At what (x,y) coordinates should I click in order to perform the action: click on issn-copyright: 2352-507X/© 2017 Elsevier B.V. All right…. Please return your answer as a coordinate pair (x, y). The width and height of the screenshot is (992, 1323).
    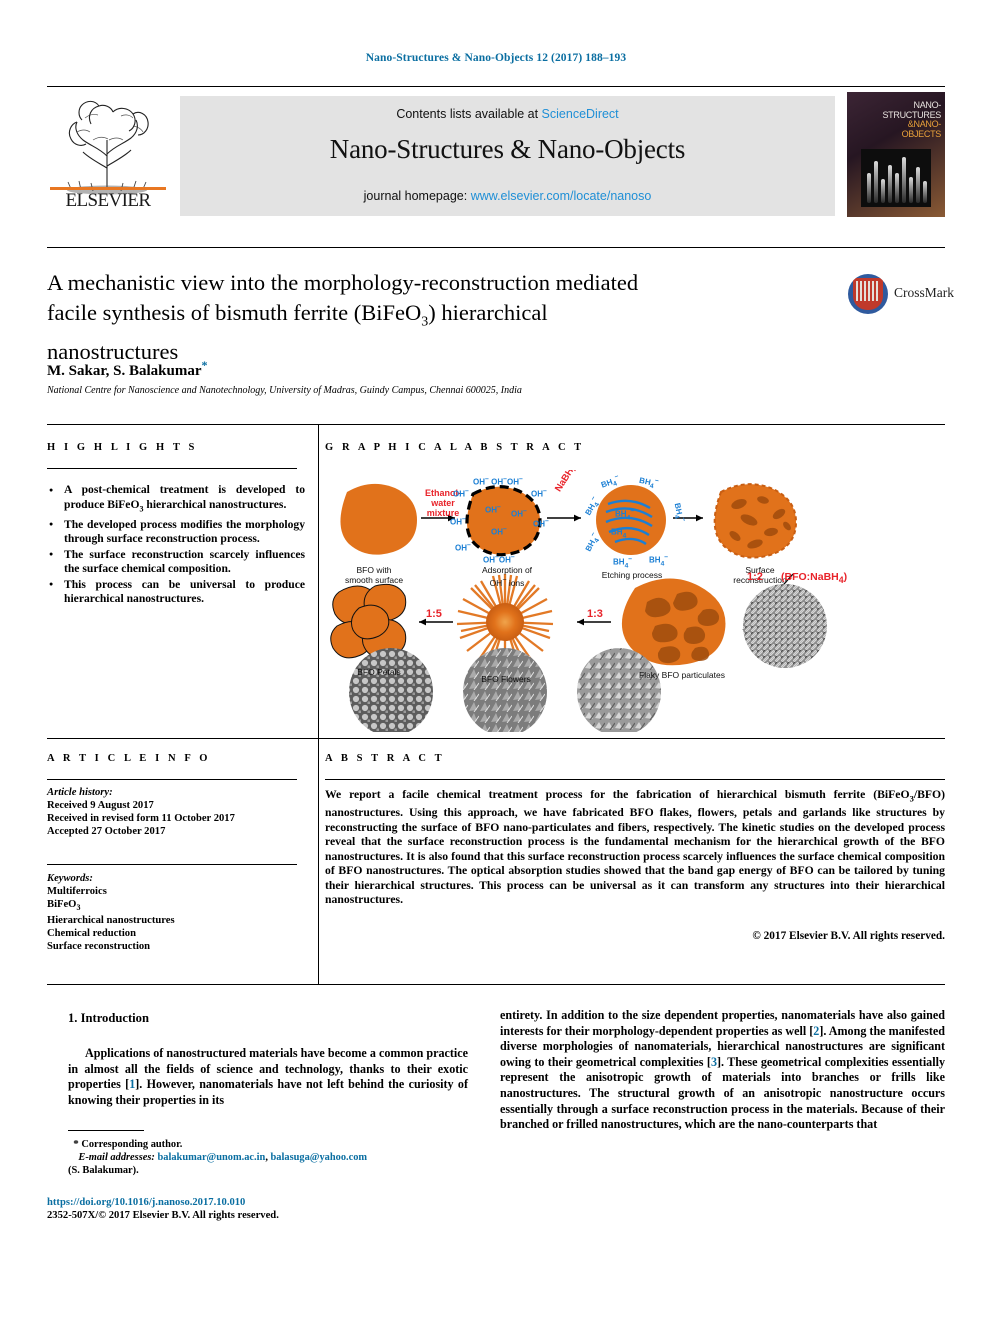
    Looking at the image, I should click on (163, 1216).